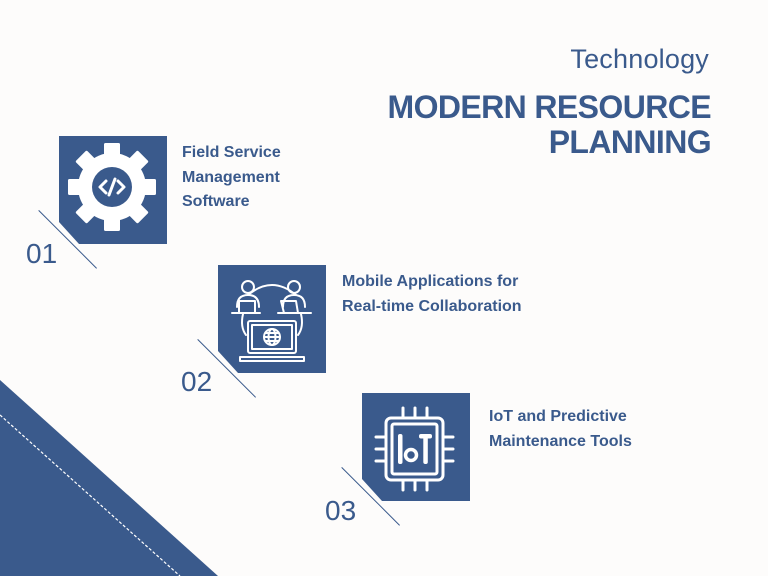 This screenshot has height=576, width=768. What do you see at coordinates (42, 253) in the screenshot?
I see `item-number-1: 01` at bounding box center [42, 253].